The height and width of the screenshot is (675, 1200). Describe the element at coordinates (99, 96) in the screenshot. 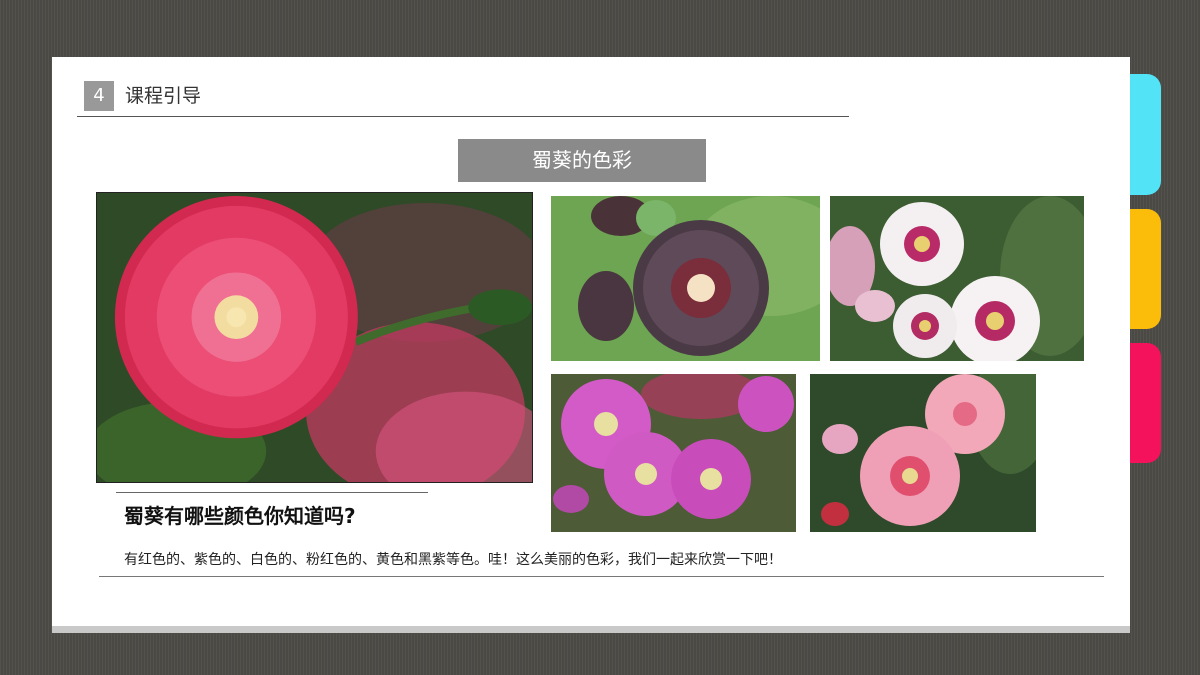

I see `section-number-badge: 4` at that location.